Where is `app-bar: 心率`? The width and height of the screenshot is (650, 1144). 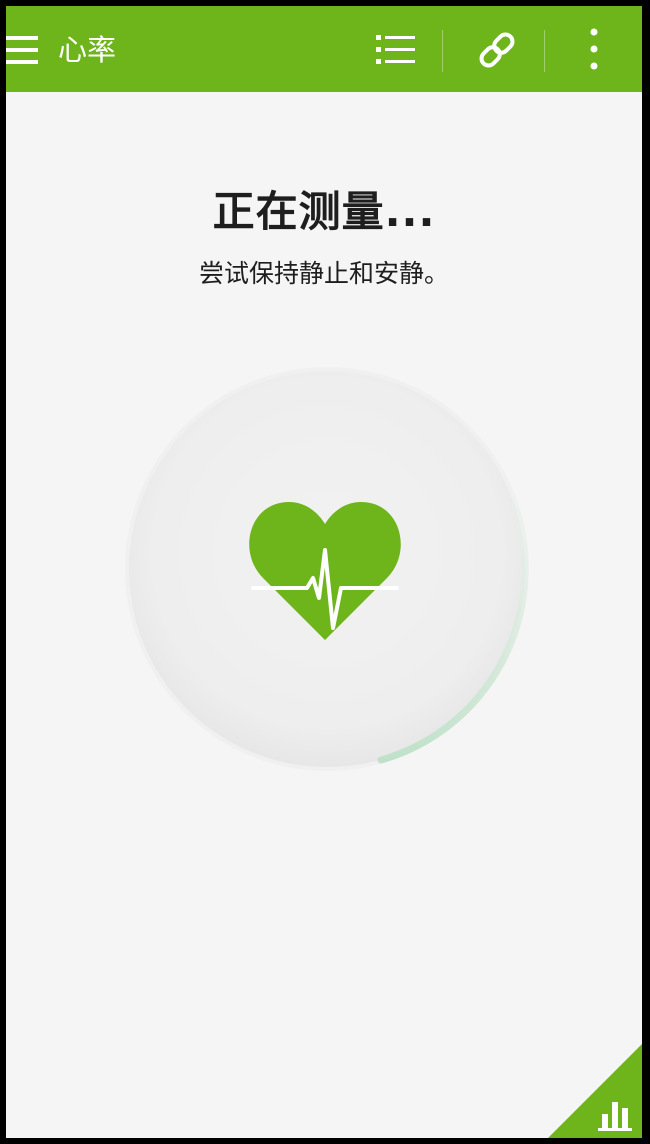 app-bar: 心率 is located at coordinates (324, 49).